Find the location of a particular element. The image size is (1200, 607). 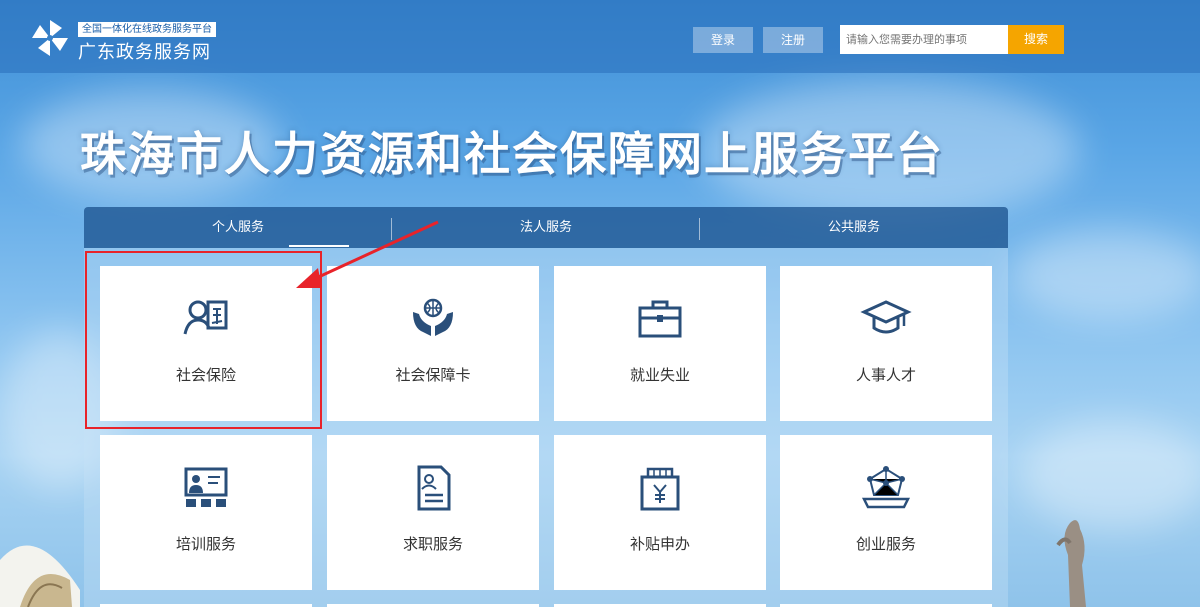

service-card-subsidy: 补贴申办 is located at coordinates (660, 512).